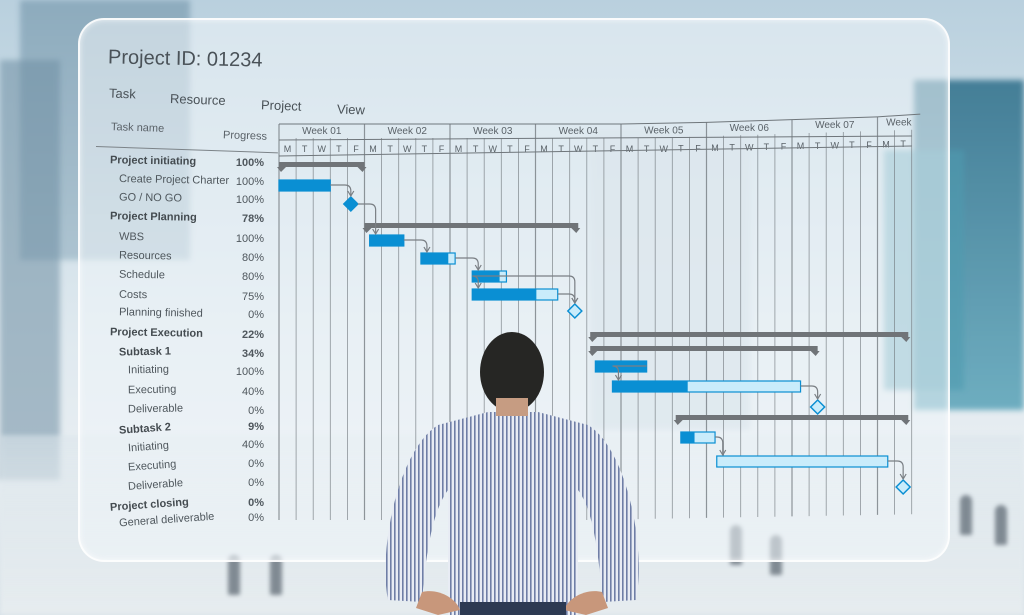 Image resolution: width=1024 pixels, height=615 pixels. I want to click on task-bar, so click(802, 461).